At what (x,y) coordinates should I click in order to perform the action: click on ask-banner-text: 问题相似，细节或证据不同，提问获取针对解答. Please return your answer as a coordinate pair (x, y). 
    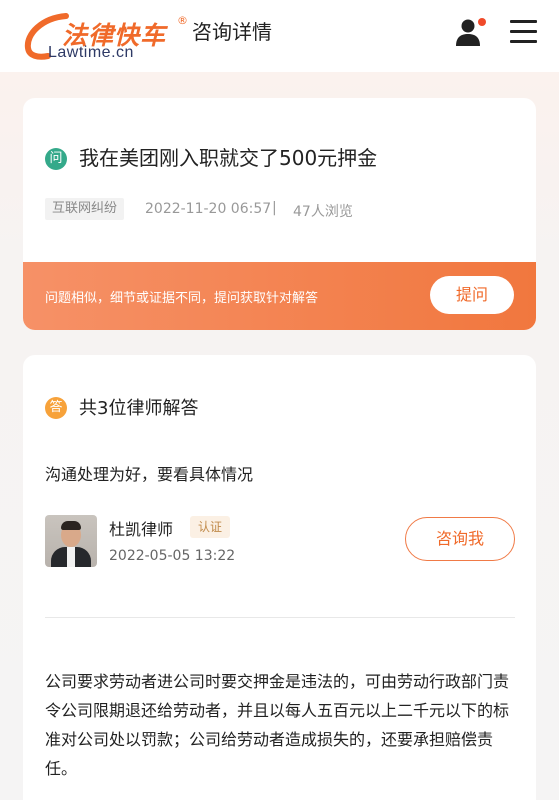
    Looking at the image, I should click on (182, 298).